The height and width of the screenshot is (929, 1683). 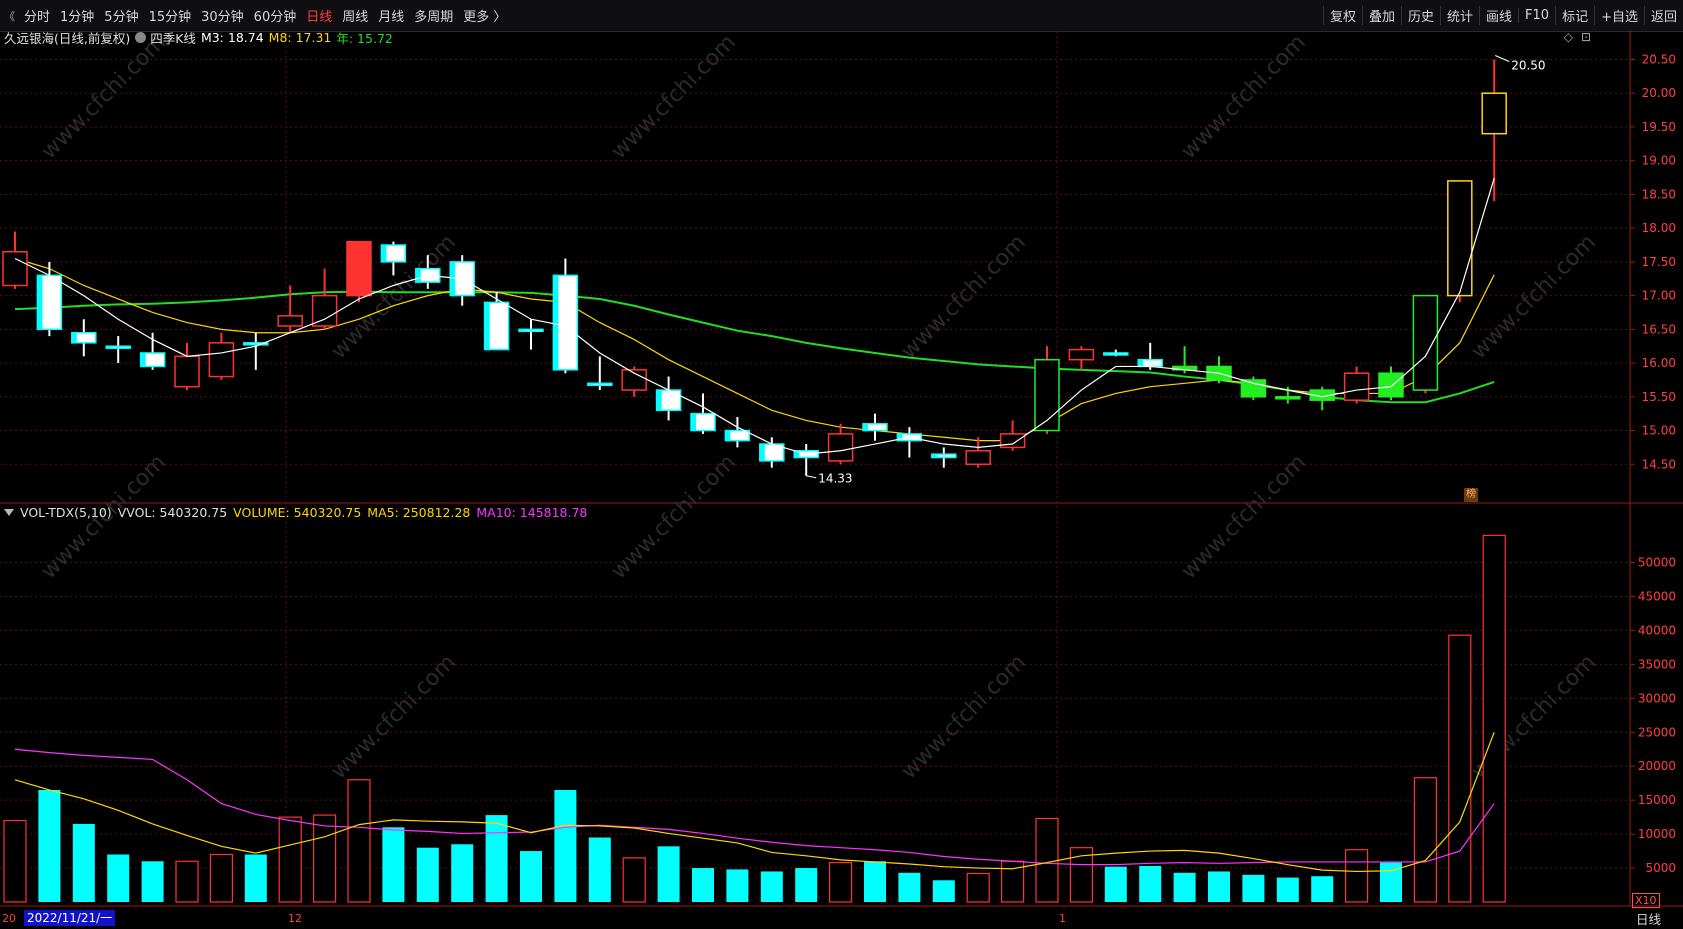 I want to click on indicator-name: 四季K线, so click(x=173, y=37).